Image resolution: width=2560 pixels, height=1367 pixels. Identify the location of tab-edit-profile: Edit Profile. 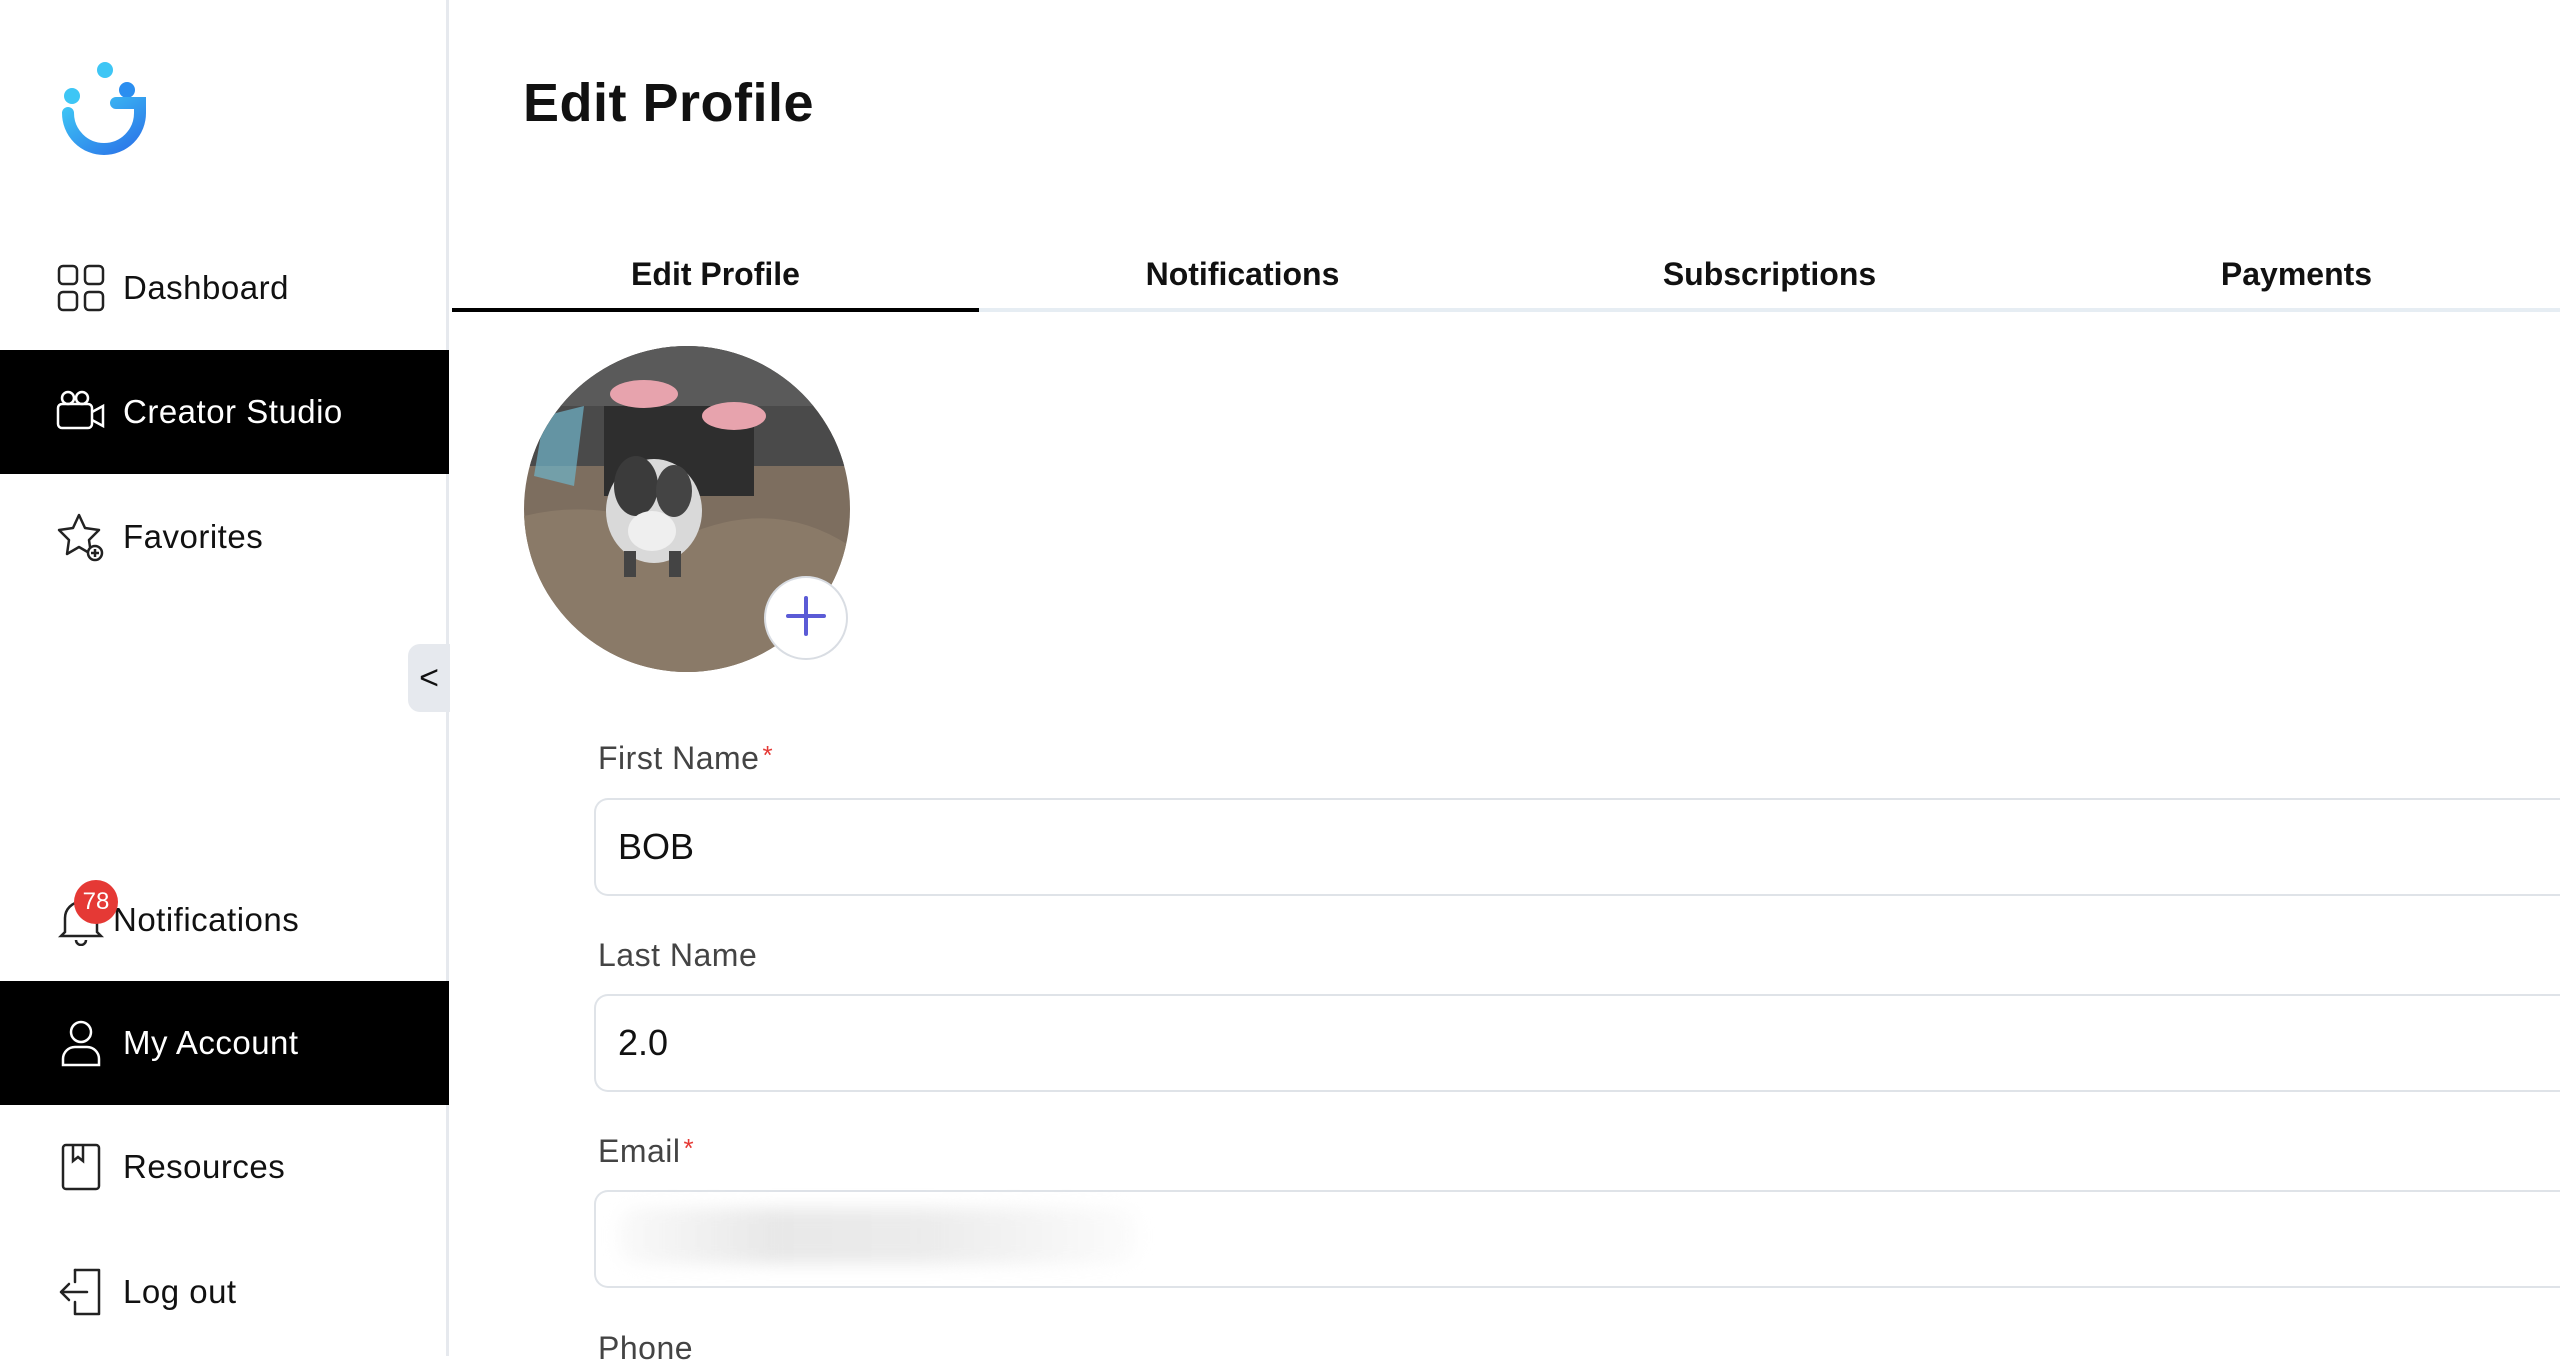
(715, 276).